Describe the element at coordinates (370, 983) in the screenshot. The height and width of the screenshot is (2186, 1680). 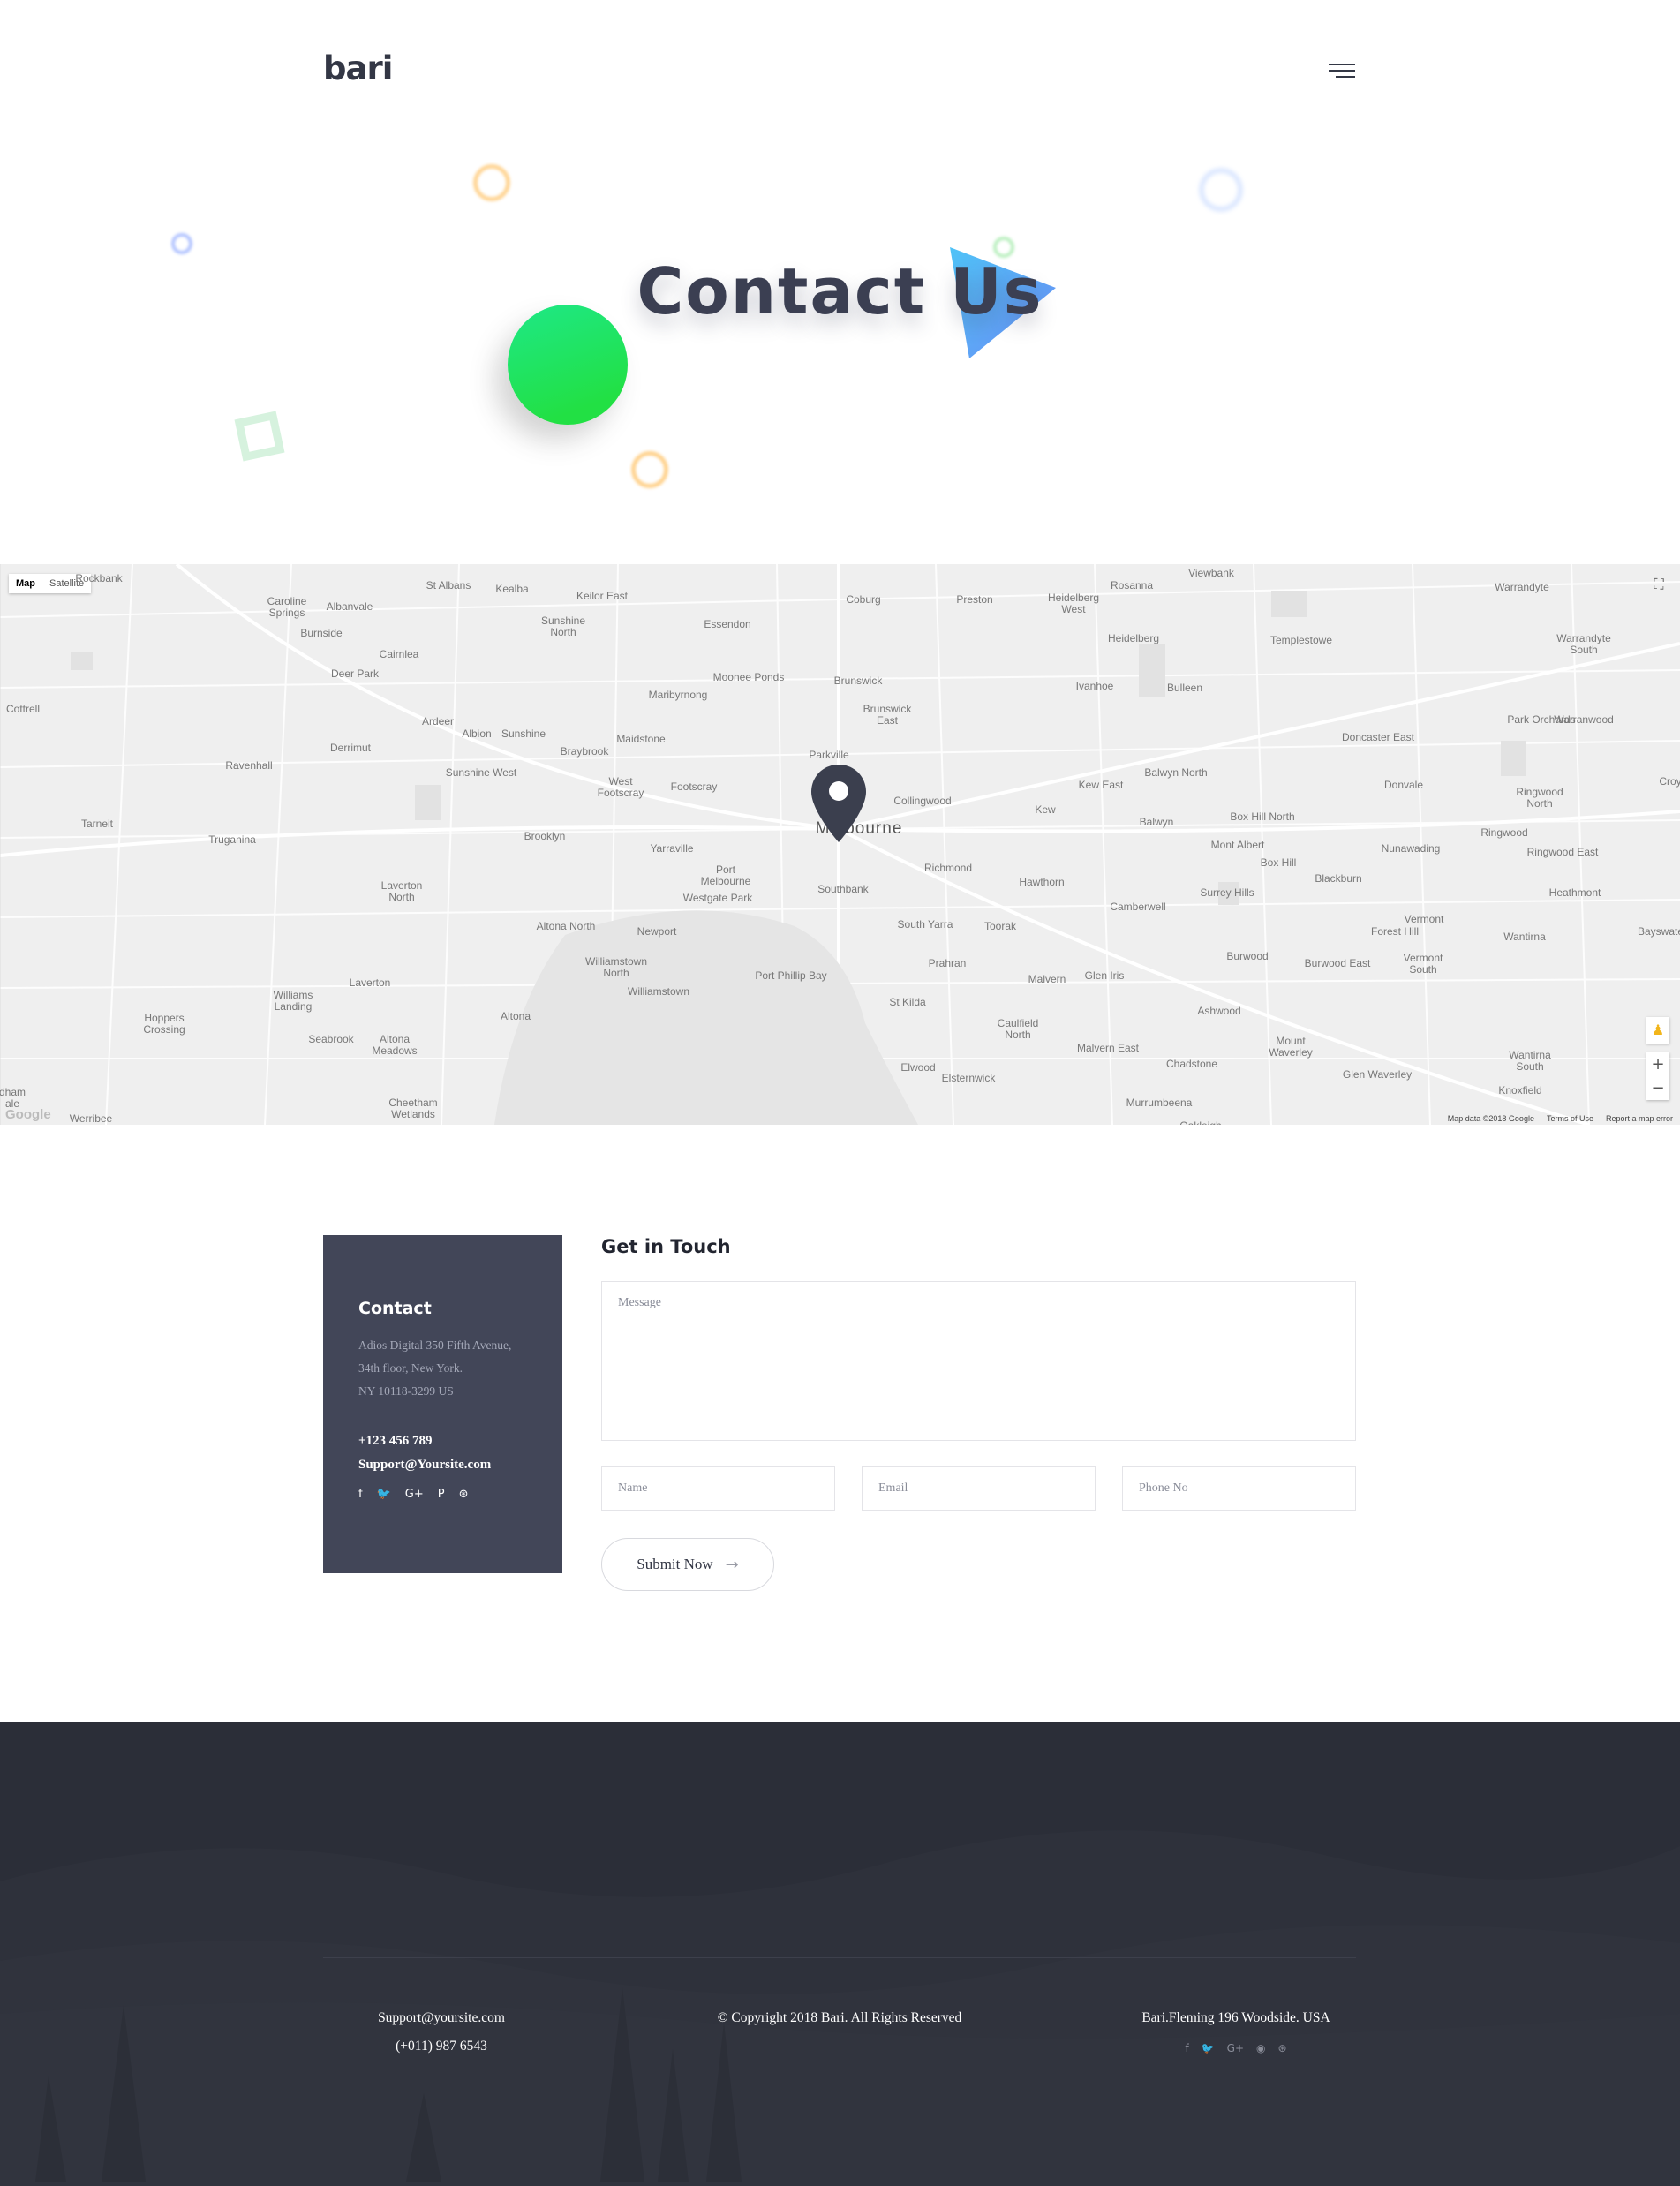
I see `map-place-label: Laverton` at that location.